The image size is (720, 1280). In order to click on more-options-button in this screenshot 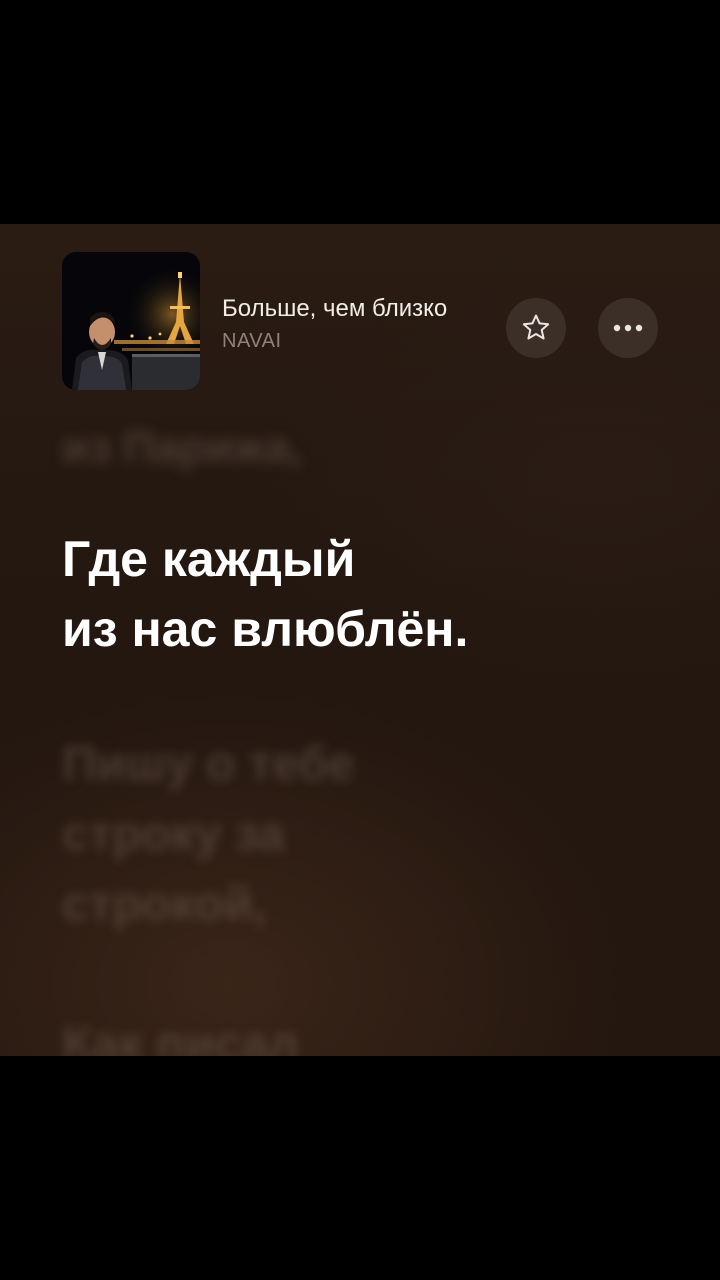, I will do `click(628, 328)`.